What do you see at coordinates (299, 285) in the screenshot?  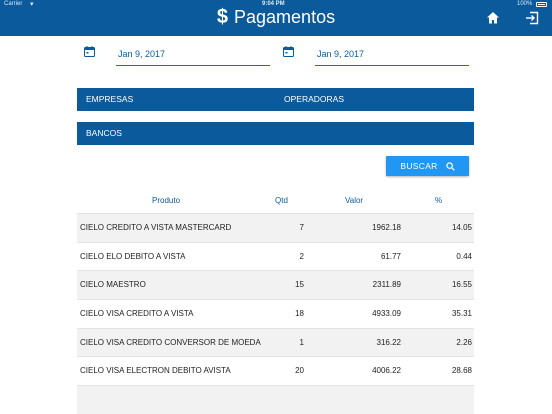 I see `cell-qtd: 15` at bounding box center [299, 285].